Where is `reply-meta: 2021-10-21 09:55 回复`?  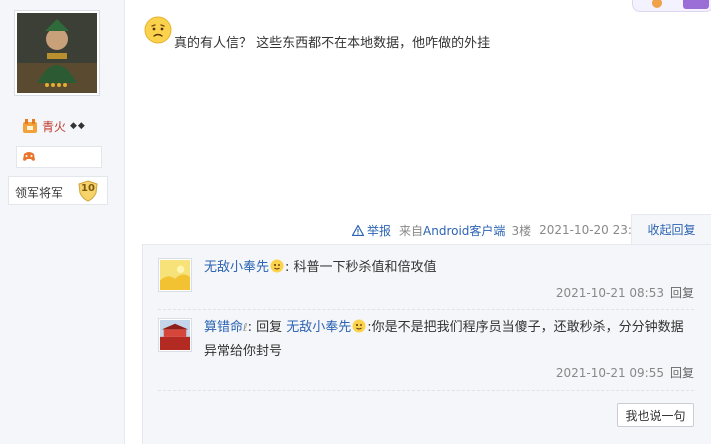 reply-meta: 2021-10-21 09:55 回复 is located at coordinates (625, 372).